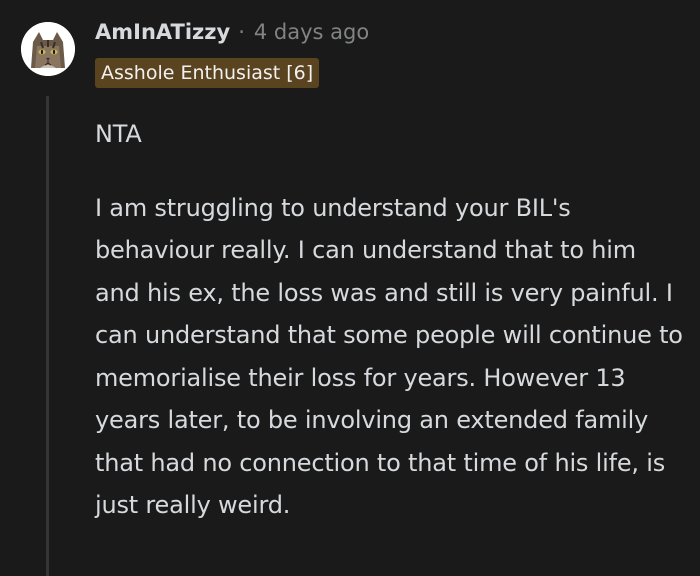 This screenshot has width=700, height=576. I want to click on comment-timestamp: 4 days ago, so click(311, 32).